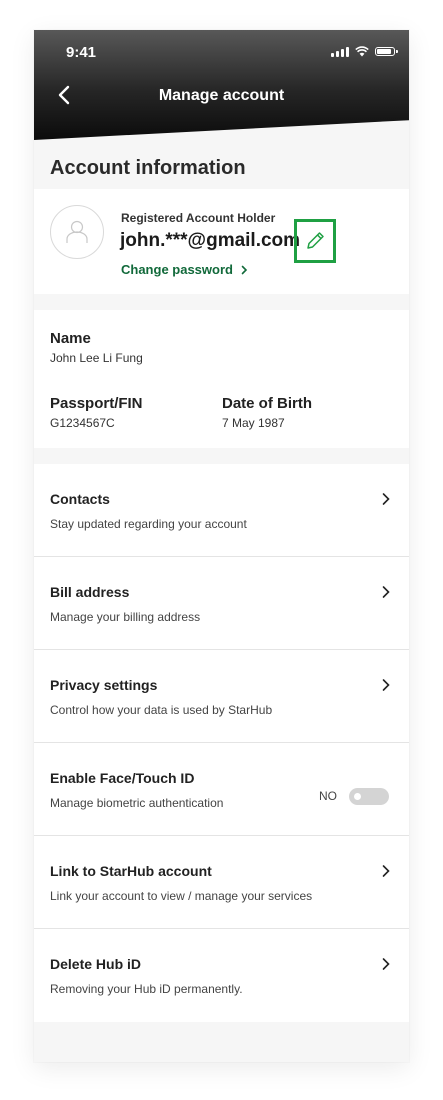 Image resolution: width=443 pixels, height=1100 pixels. What do you see at coordinates (328, 796) in the screenshot?
I see `toggle-state-label: NO` at bounding box center [328, 796].